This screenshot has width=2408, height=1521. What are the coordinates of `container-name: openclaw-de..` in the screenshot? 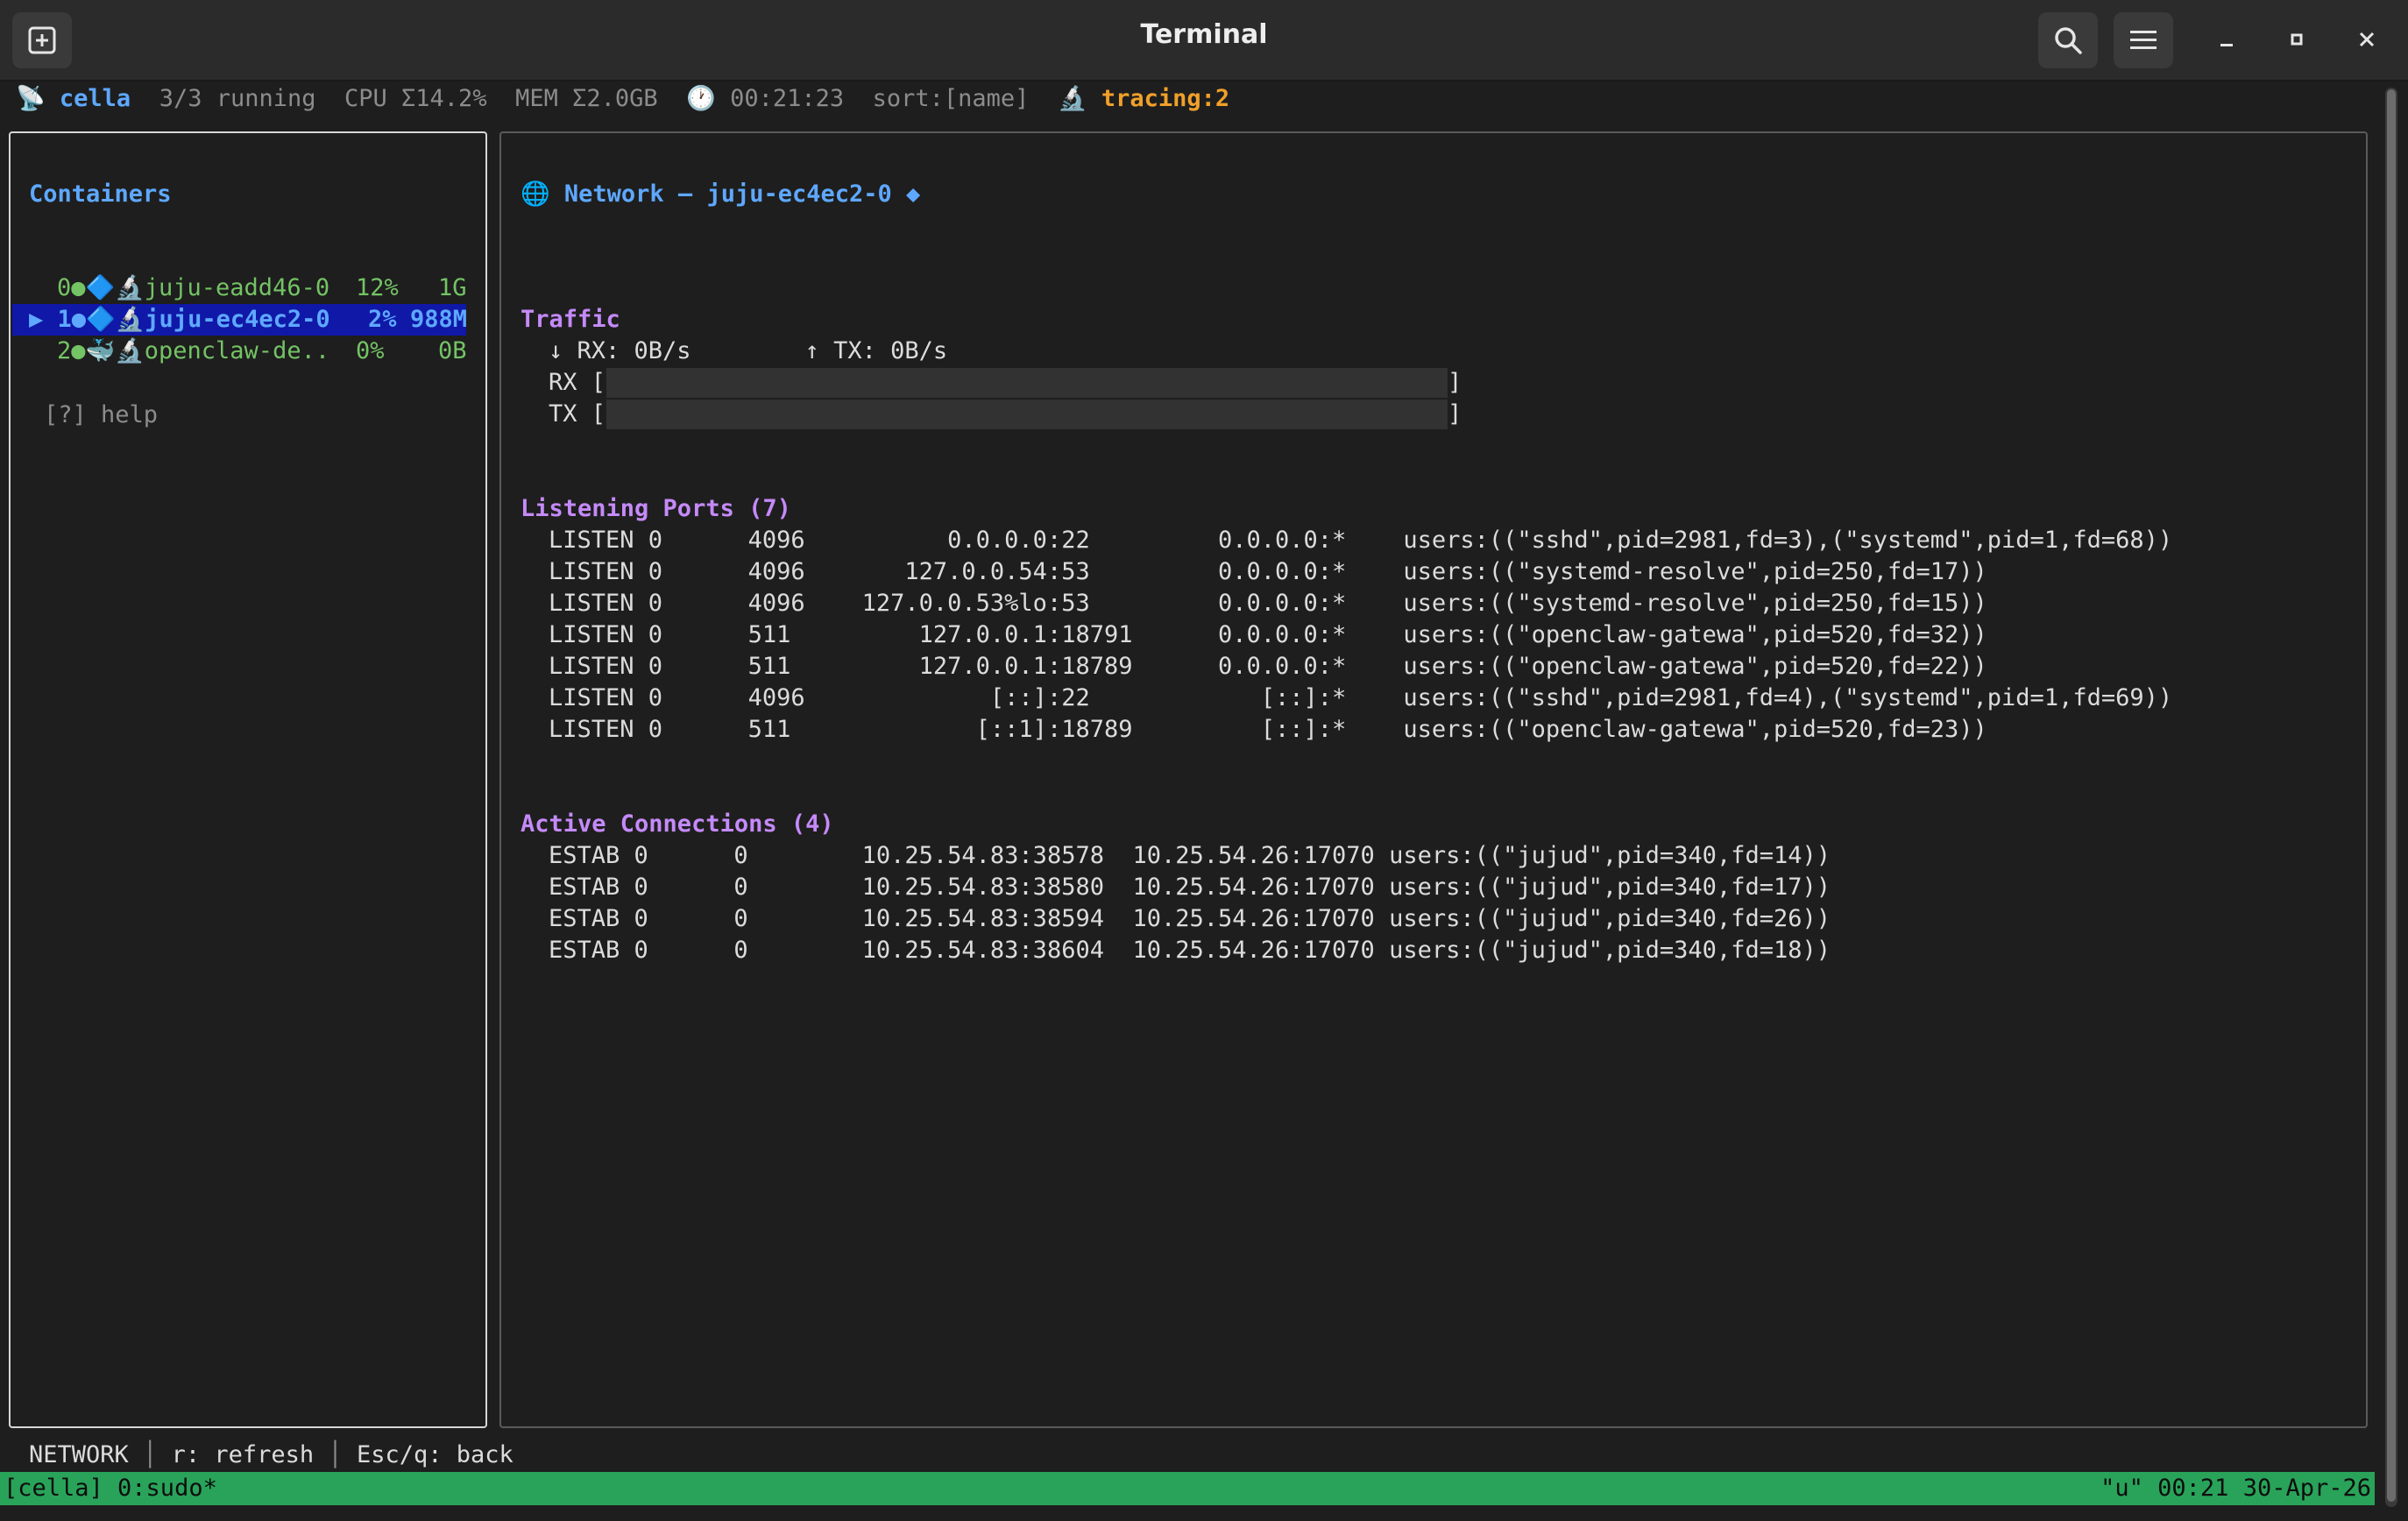 It's located at (237, 350).